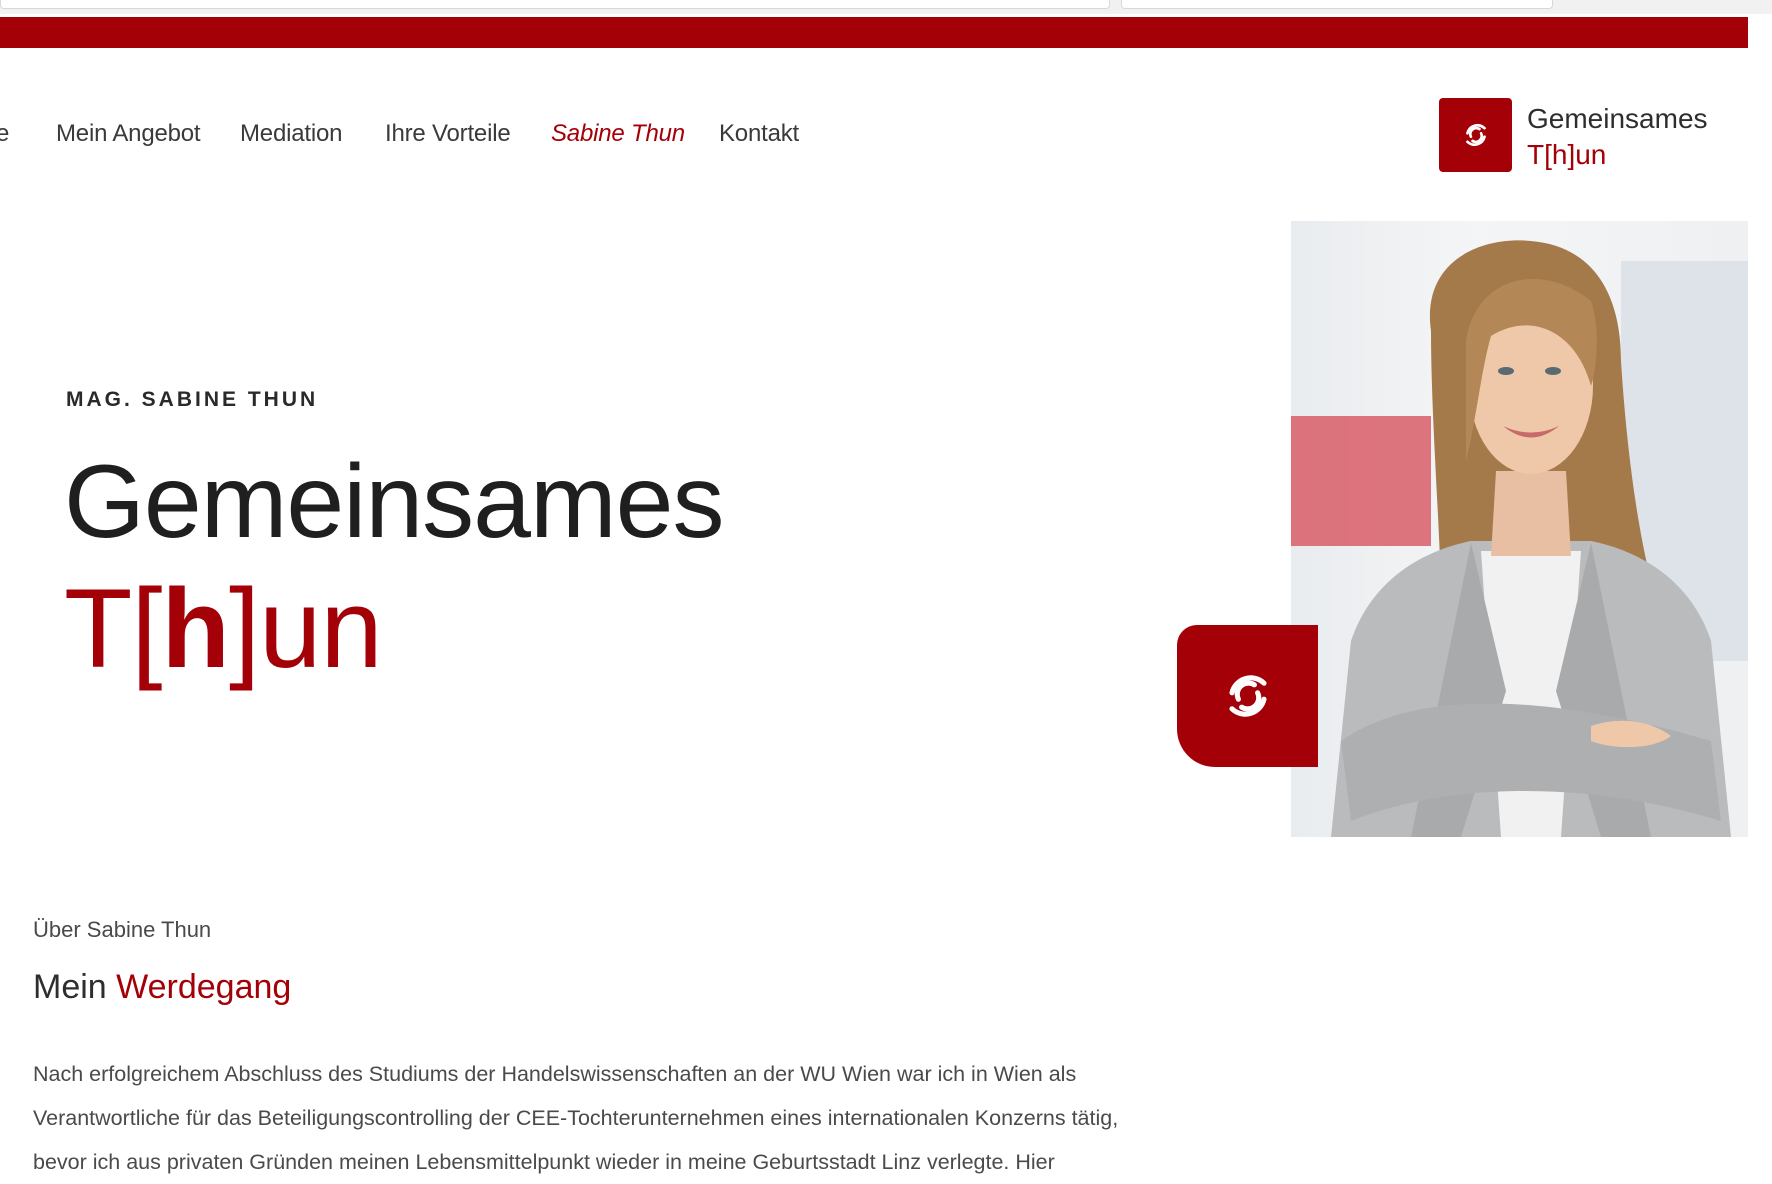  I want to click on search-bar, so click(1337, 4).